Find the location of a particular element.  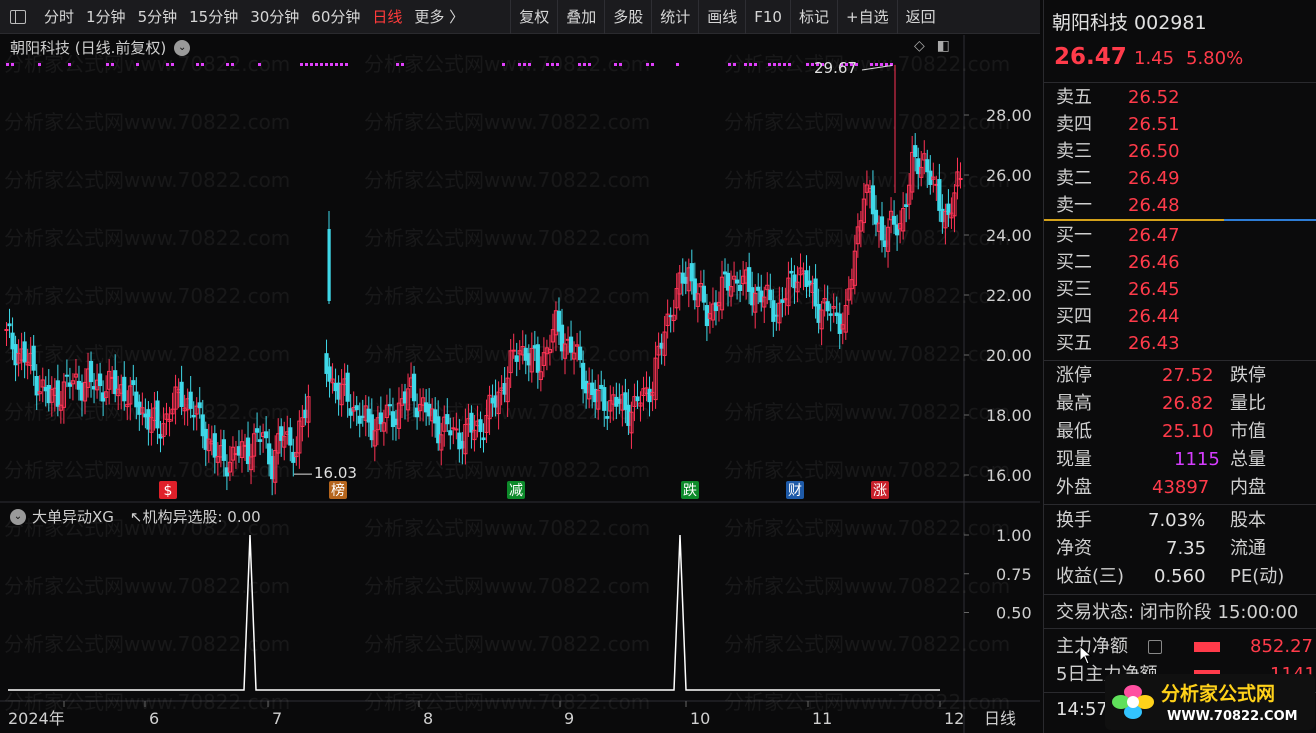

chart-title-icons: ◇ ◧ is located at coordinates (932, 46).